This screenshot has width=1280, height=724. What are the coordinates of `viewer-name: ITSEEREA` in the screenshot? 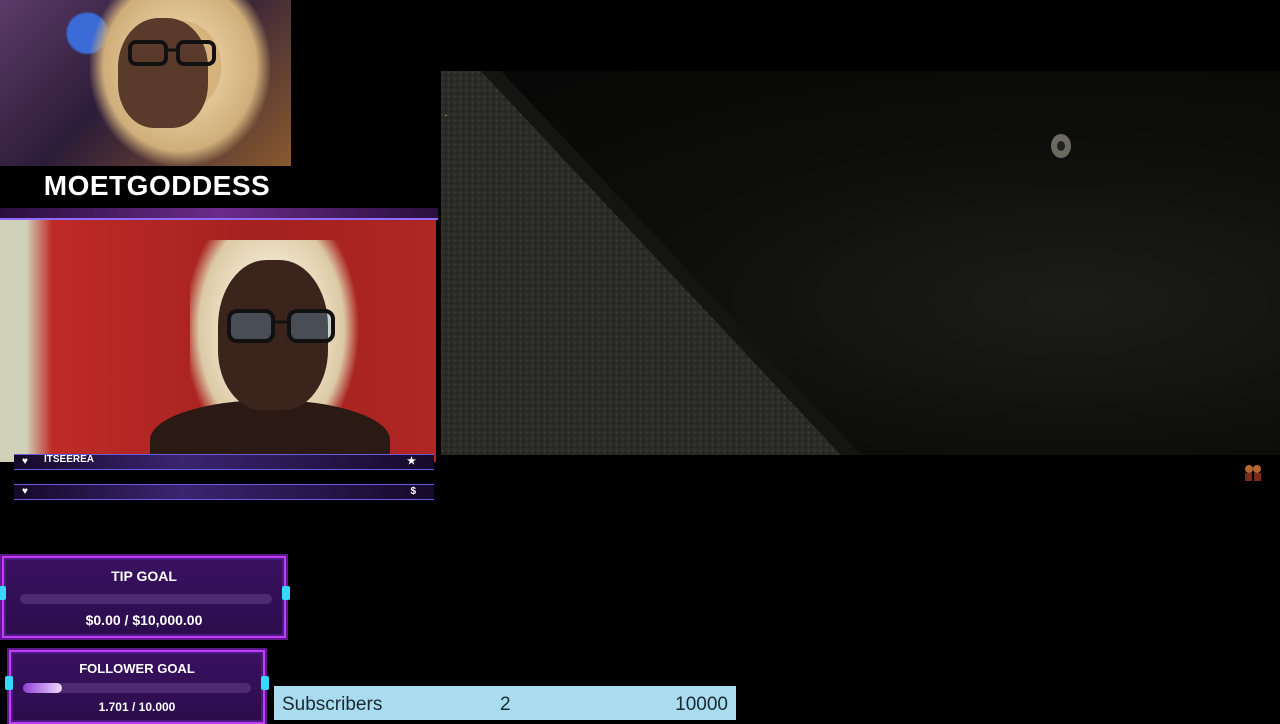 It's located at (69, 458).